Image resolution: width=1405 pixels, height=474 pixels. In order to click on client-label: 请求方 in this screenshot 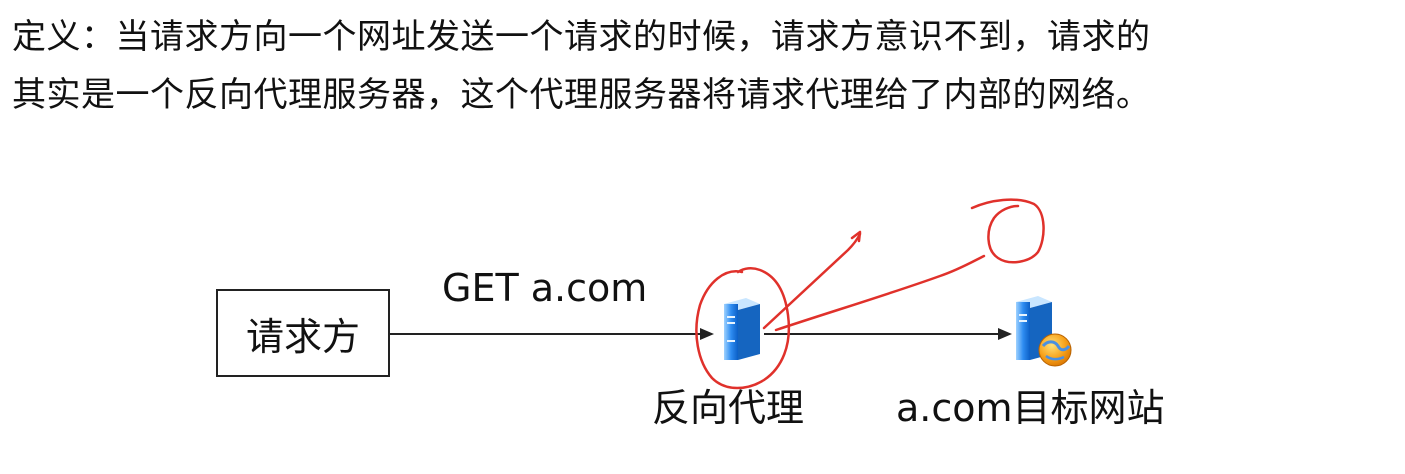, I will do `click(302, 336)`.